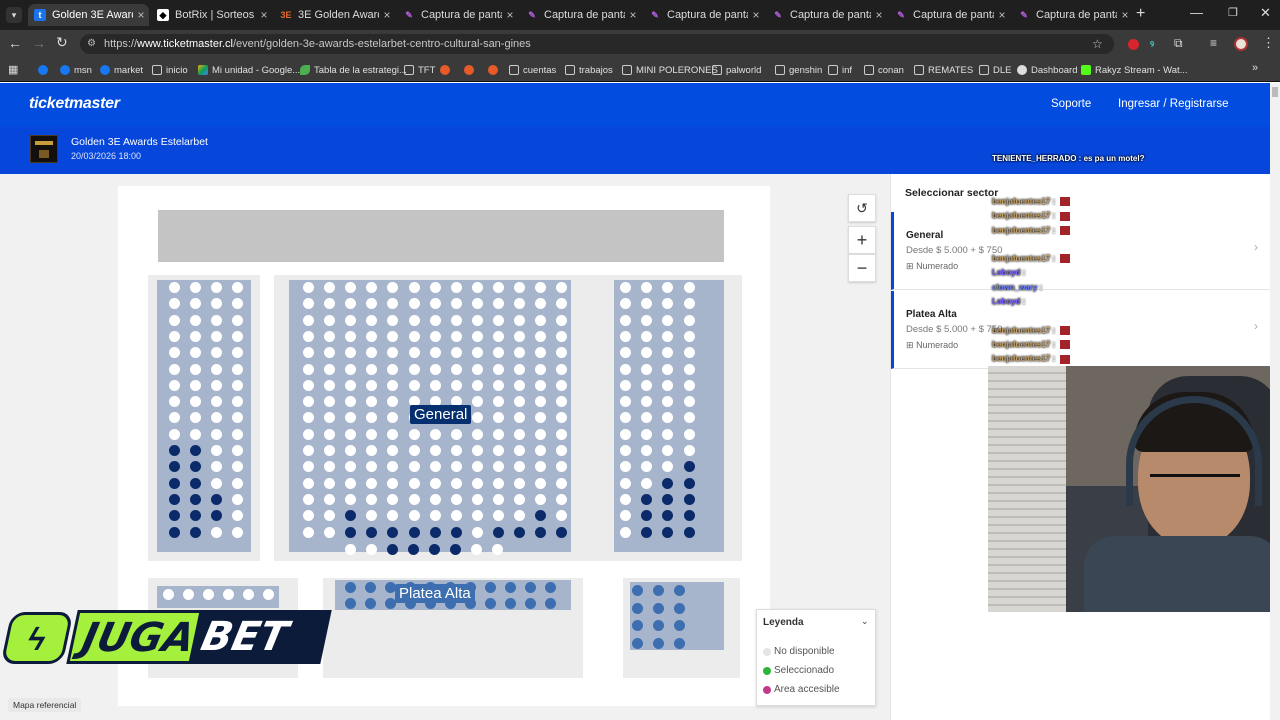  What do you see at coordinates (783, 622) in the screenshot?
I see `legend-title: Leyenda` at bounding box center [783, 622].